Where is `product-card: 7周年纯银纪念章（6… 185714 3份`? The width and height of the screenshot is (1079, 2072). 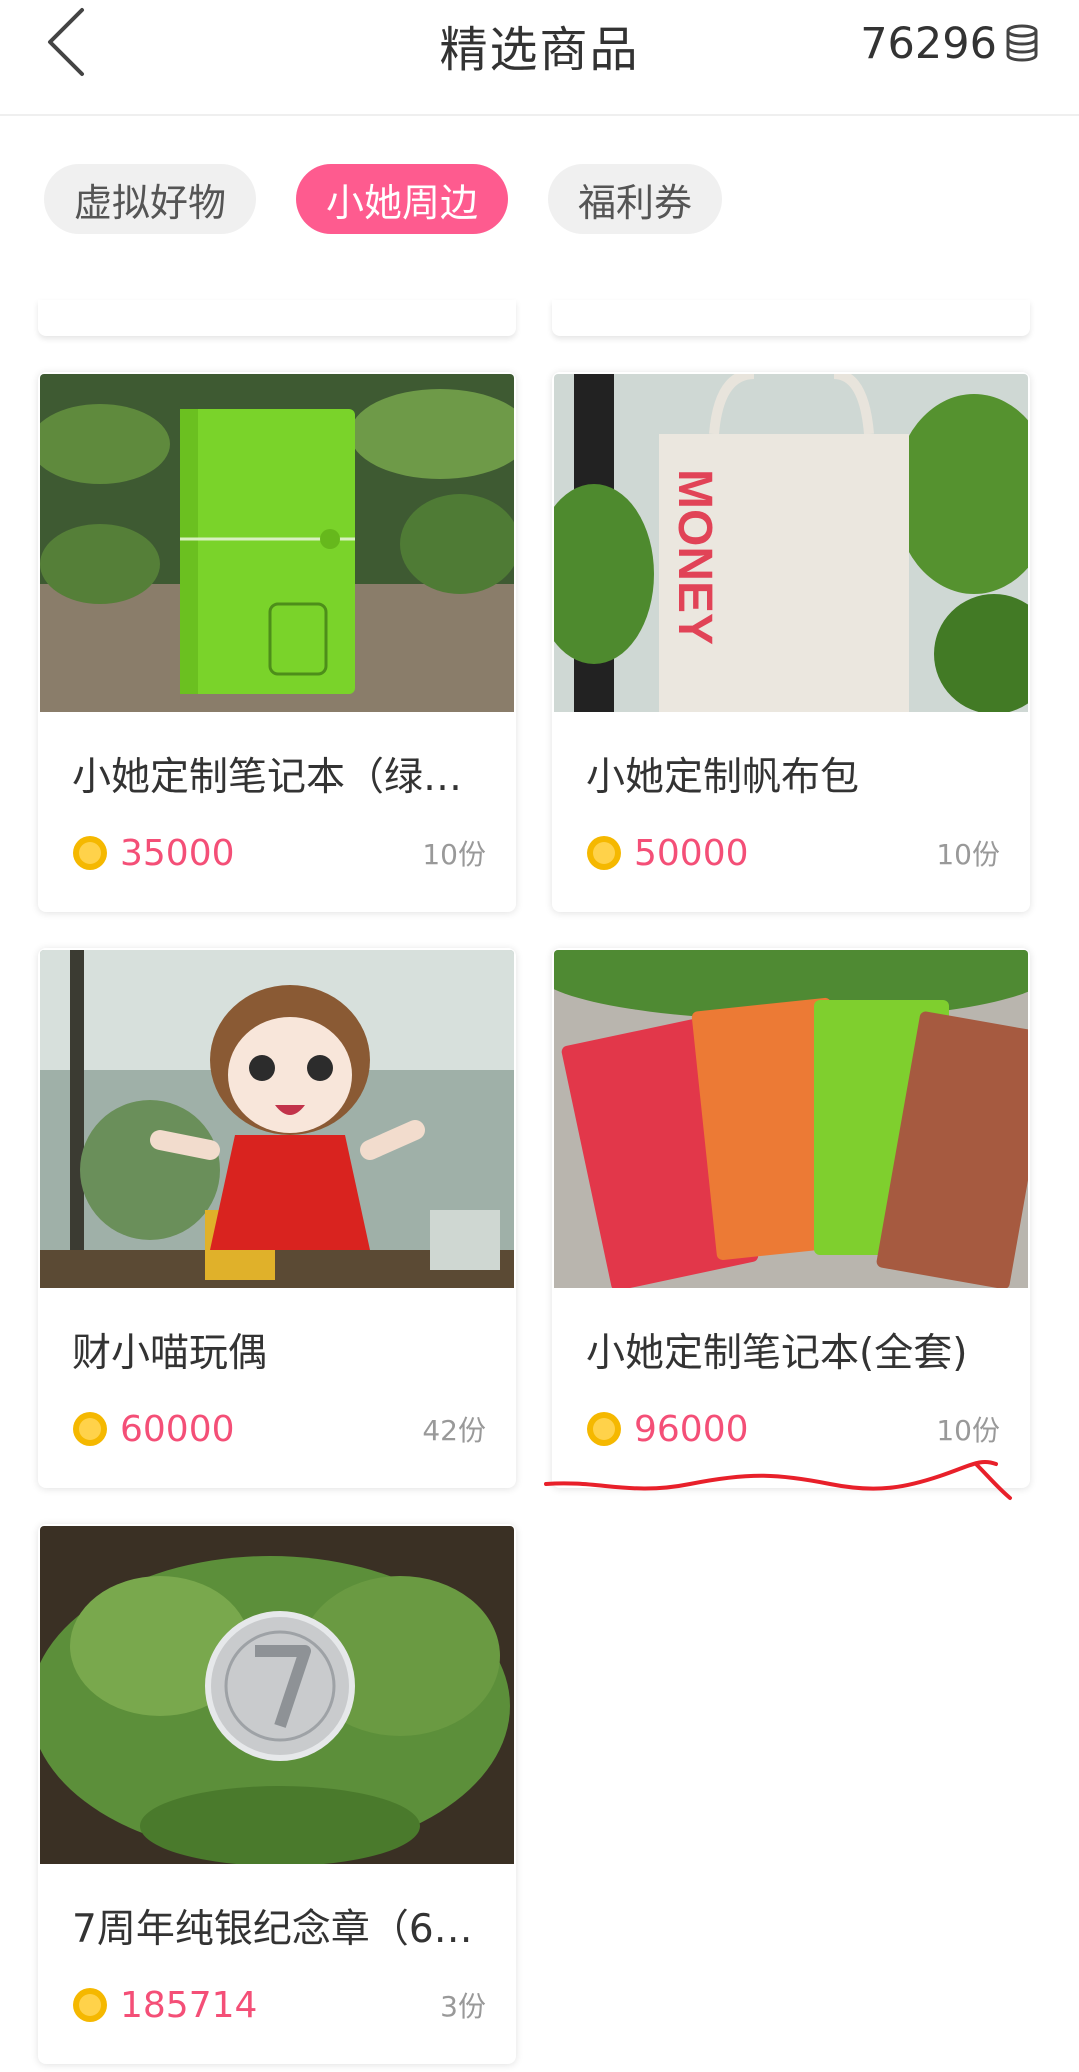
product-card: 7周年纯银纪念章（6… 185714 3份 is located at coordinates (277, 1794).